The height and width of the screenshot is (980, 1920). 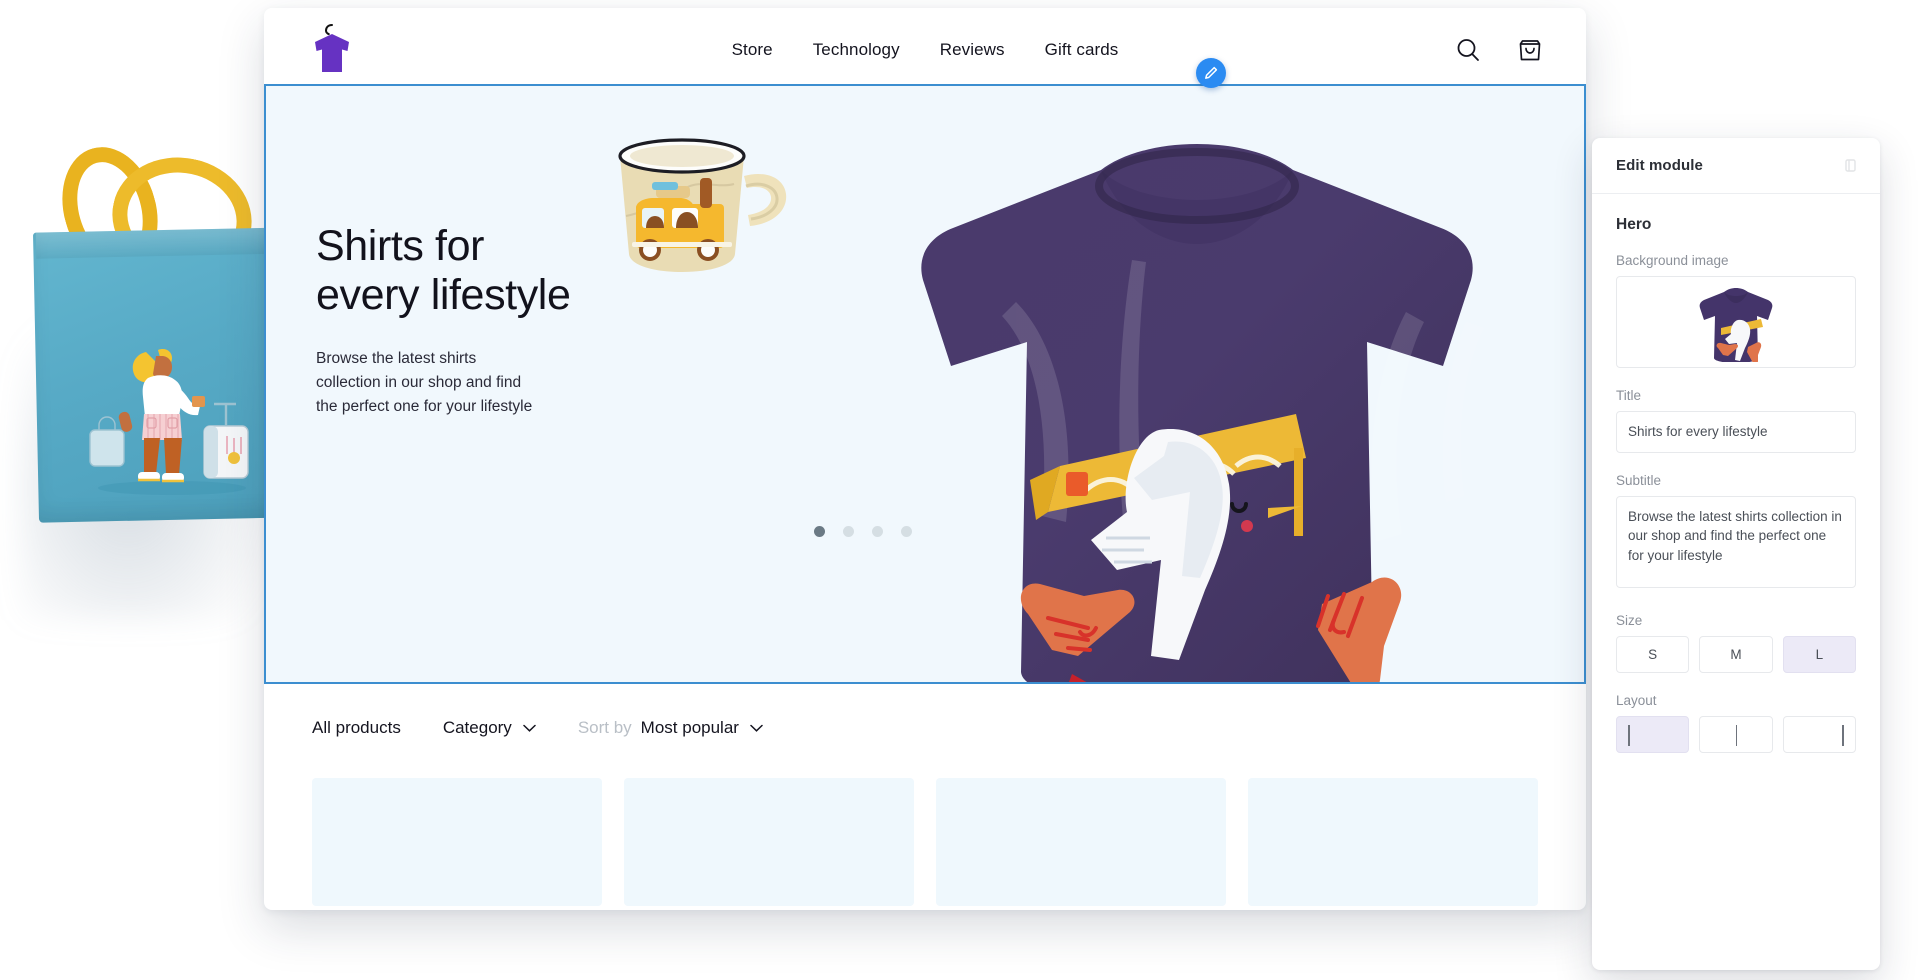 What do you see at coordinates (856, 50) in the screenshot?
I see `nav-item-technology: Technology` at bounding box center [856, 50].